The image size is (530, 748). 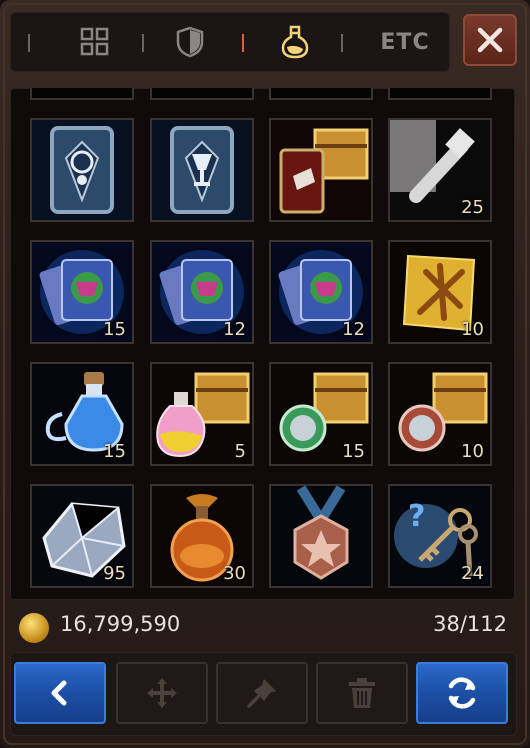 What do you see at coordinates (243, 43) in the screenshot?
I see `tab-separator-active` at bounding box center [243, 43].